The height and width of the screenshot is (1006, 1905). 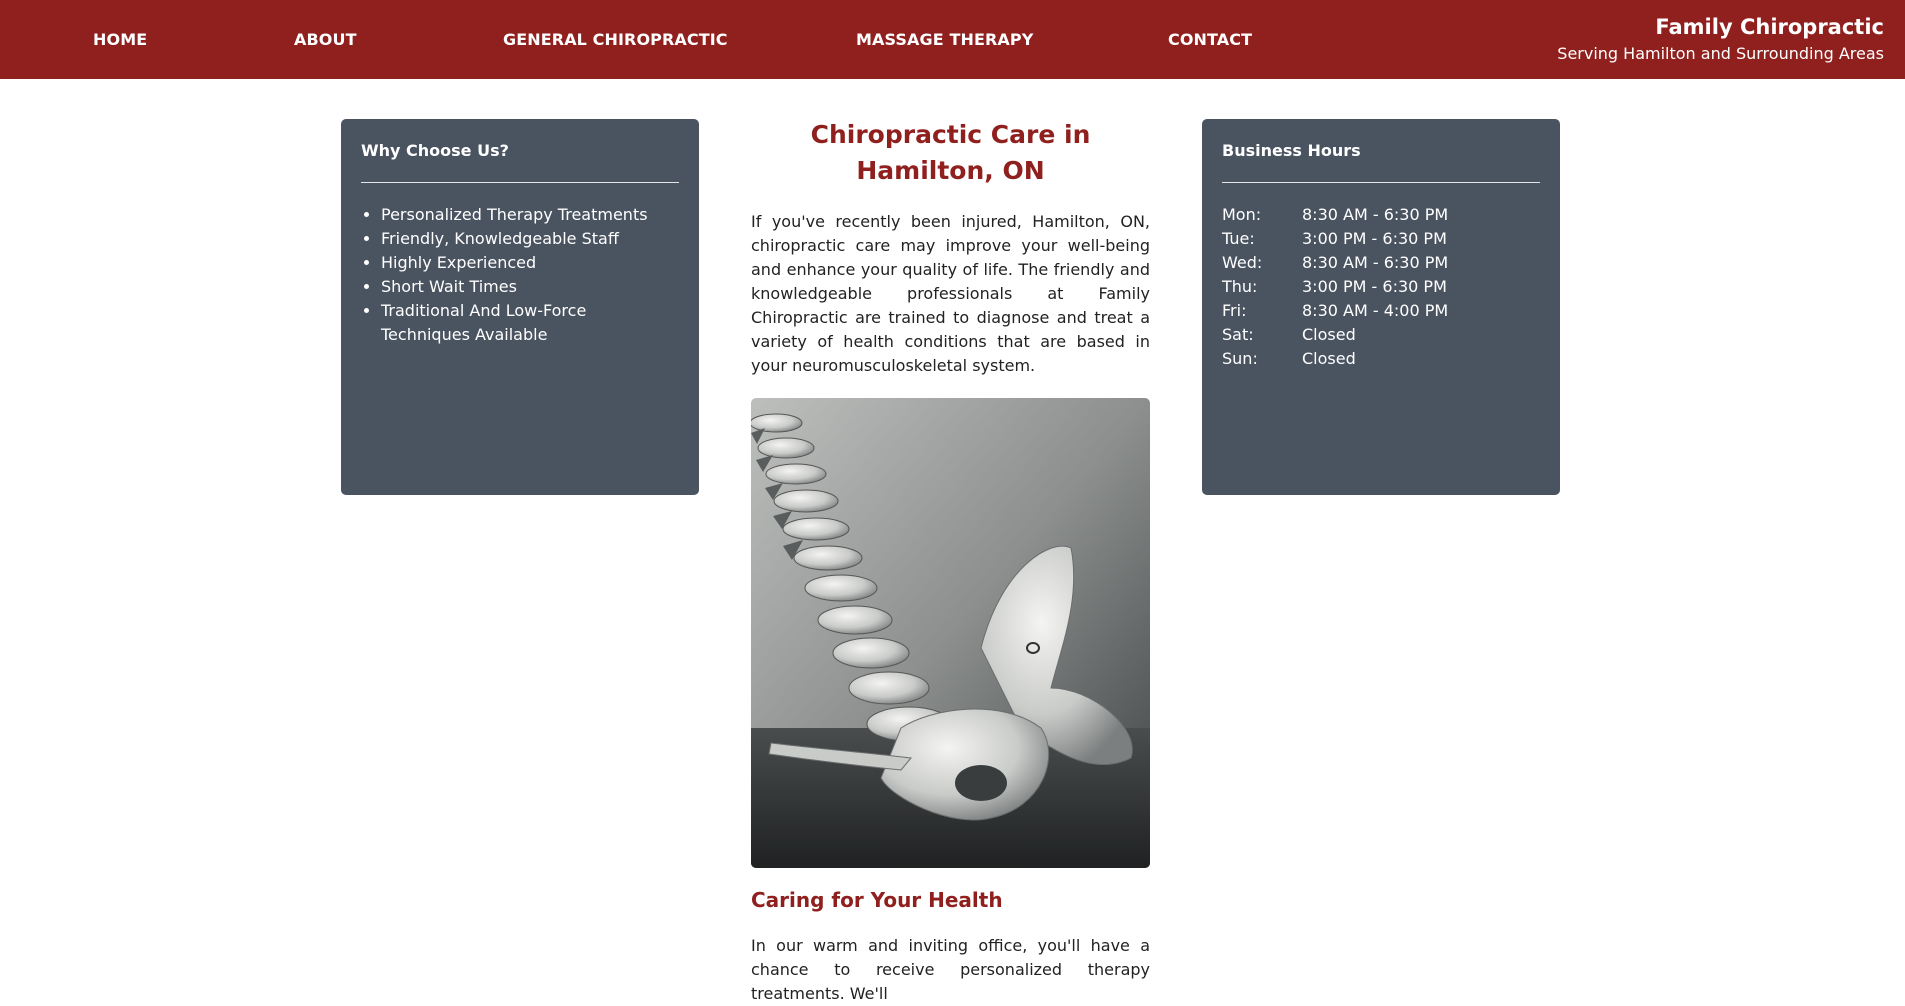 What do you see at coordinates (120, 39) in the screenshot?
I see `nav-home-link: HOME` at bounding box center [120, 39].